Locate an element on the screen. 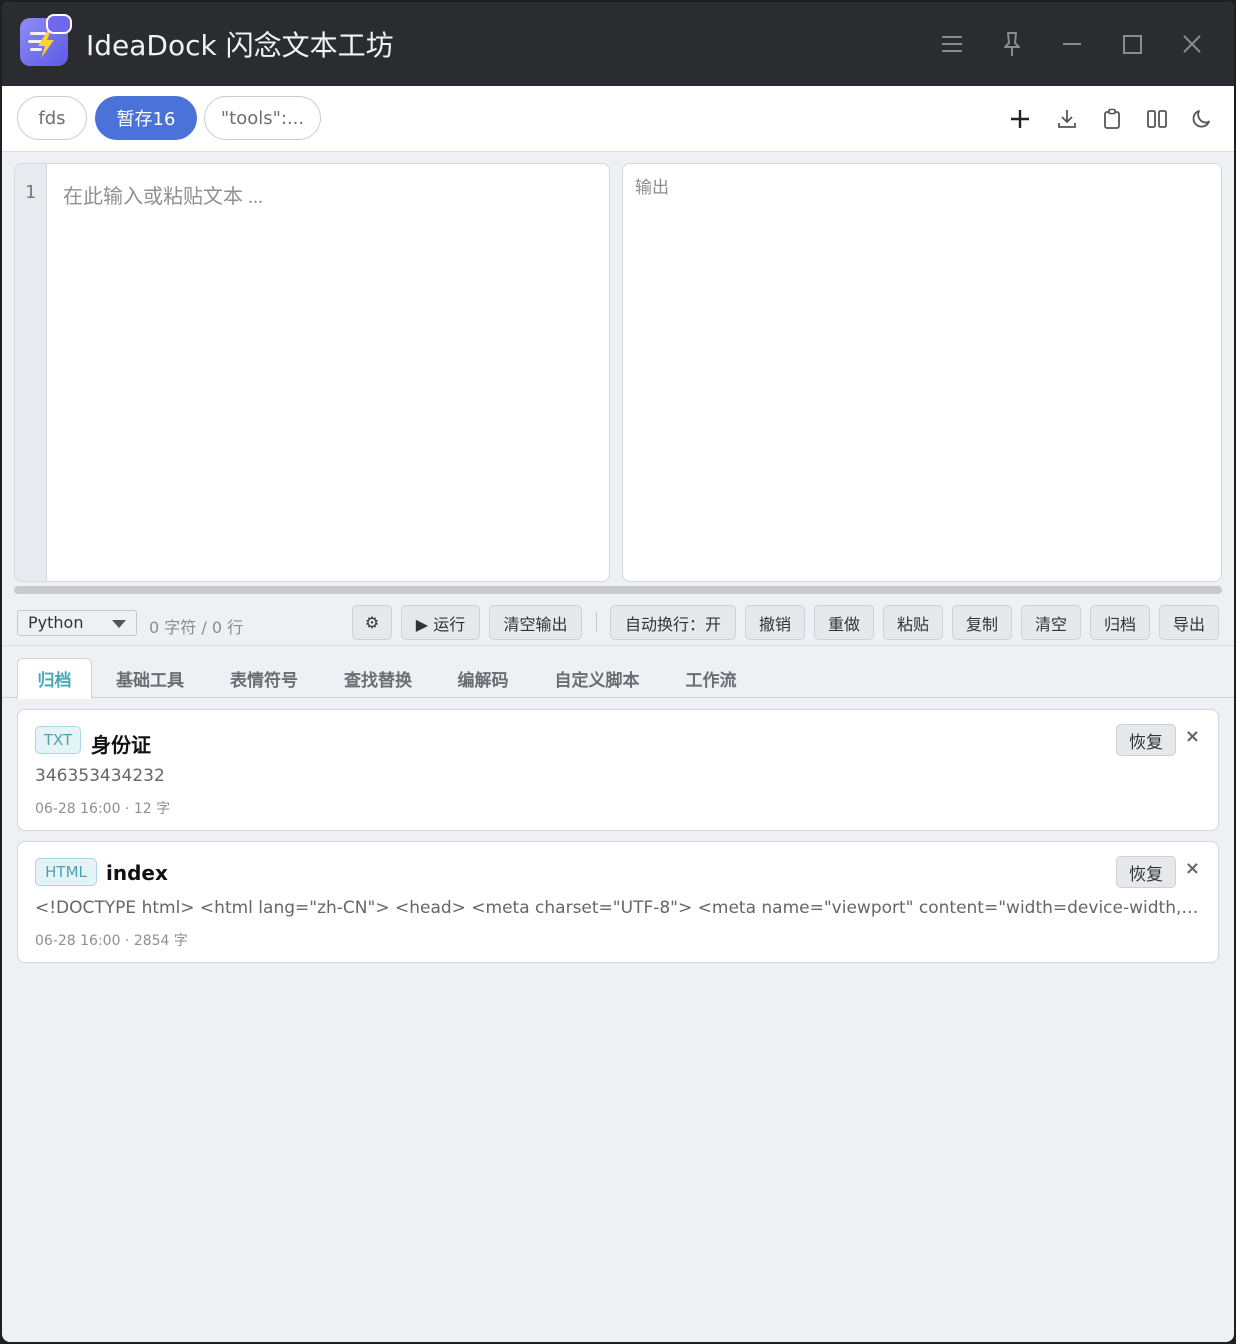 This screenshot has height=1344, width=1236. card-meta: 06-28 16:00 · 12 字 is located at coordinates (103, 809).